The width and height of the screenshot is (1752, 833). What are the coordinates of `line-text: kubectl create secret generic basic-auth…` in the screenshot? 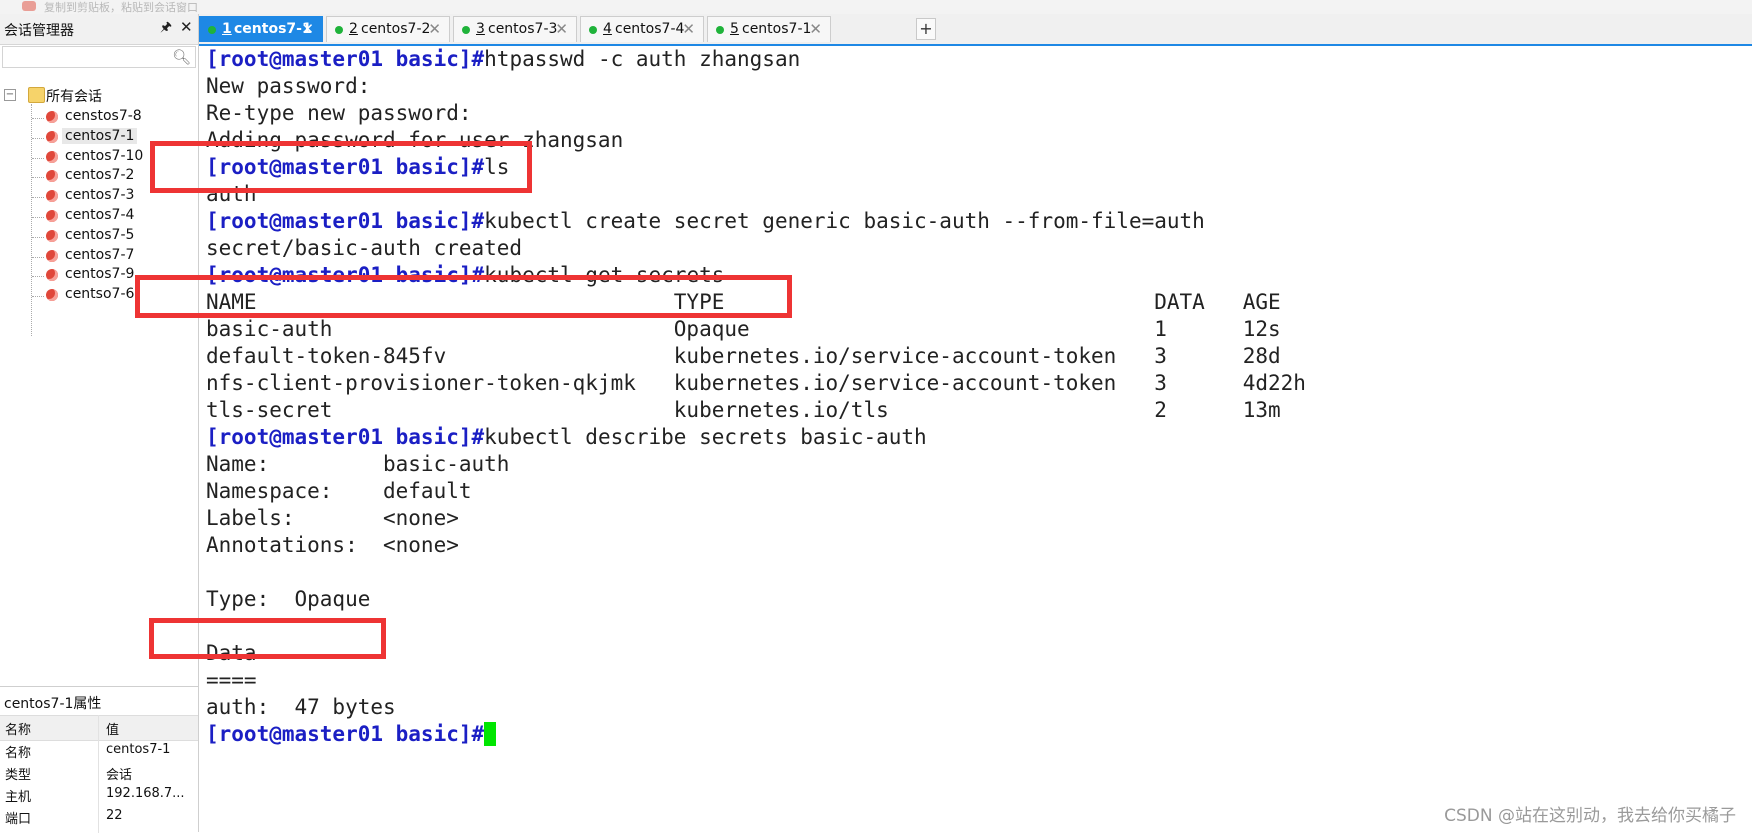 It's located at (844, 221).